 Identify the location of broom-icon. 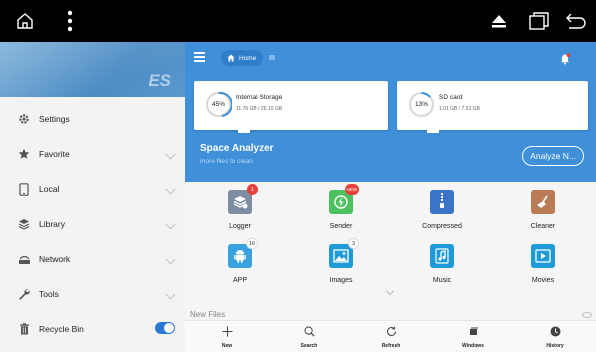
(543, 202).